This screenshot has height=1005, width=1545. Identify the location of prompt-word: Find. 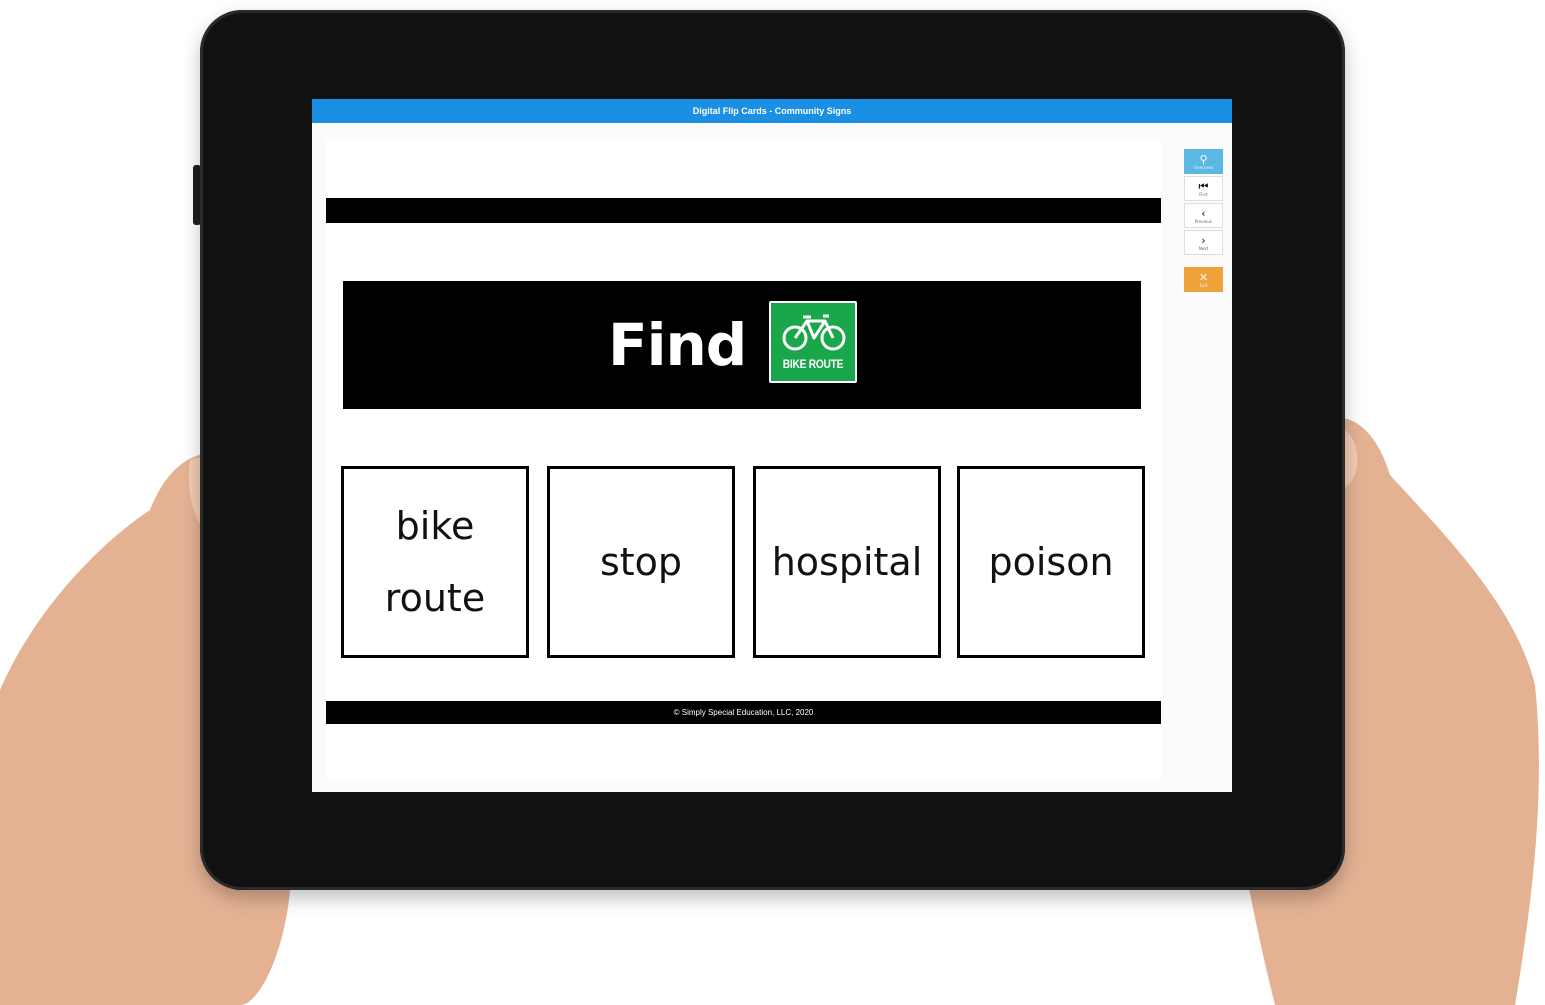
(677, 345).